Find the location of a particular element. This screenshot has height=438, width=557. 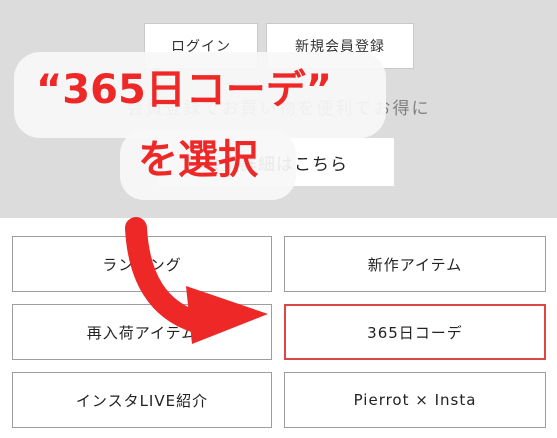

menu-item-new-items: 新作アイテム is located at coordinates (415, 264).